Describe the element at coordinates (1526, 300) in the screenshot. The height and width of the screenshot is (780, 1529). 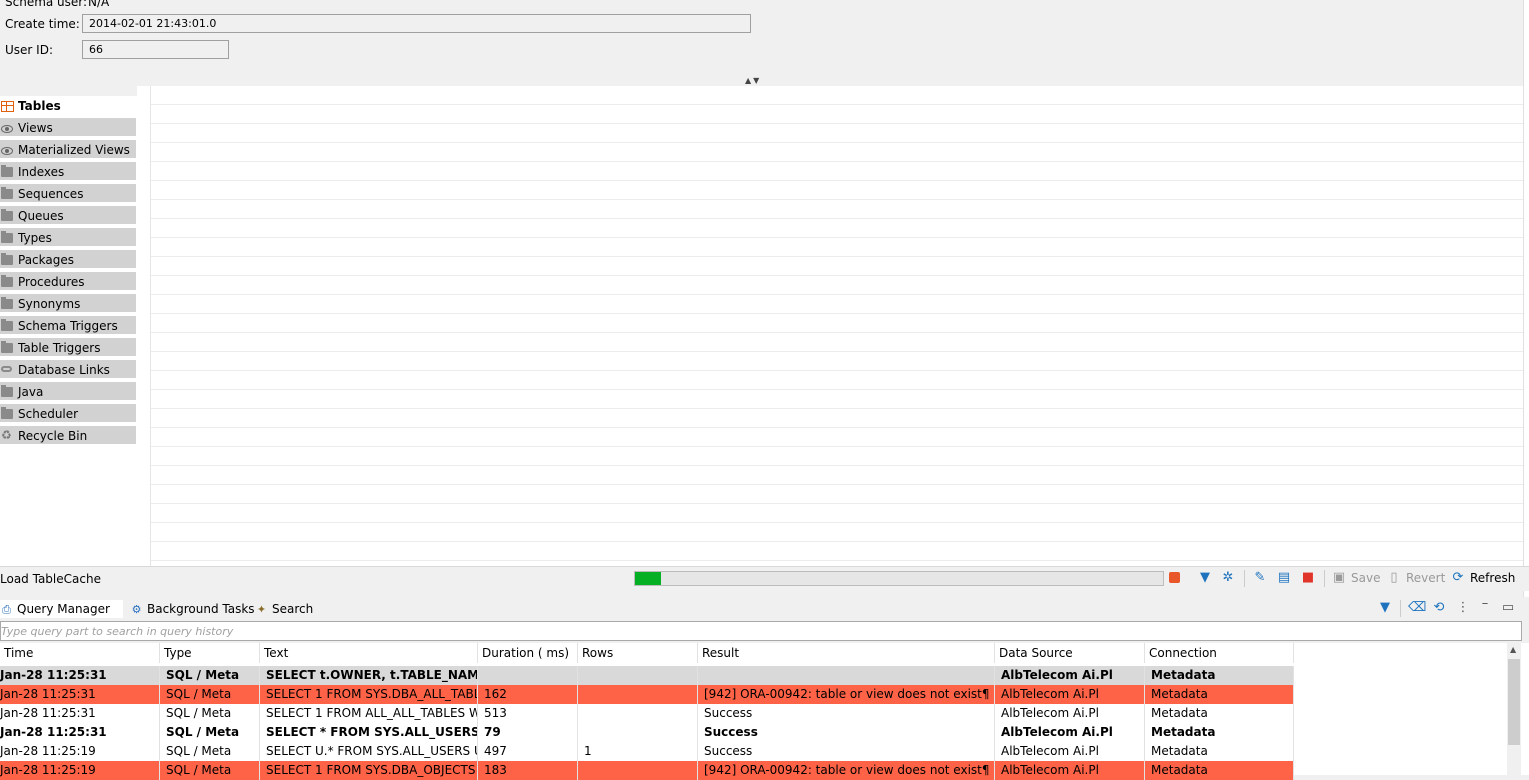
I see `editor-scrollbar` at that location.